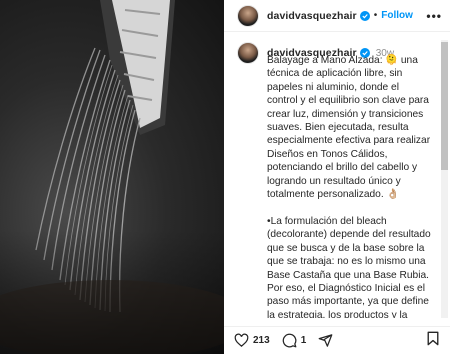 This screenshot has width=450, height=354. Describe the element at coordinates (444, 179) in the screenshot. I see `caption-scrollbar` at that location.